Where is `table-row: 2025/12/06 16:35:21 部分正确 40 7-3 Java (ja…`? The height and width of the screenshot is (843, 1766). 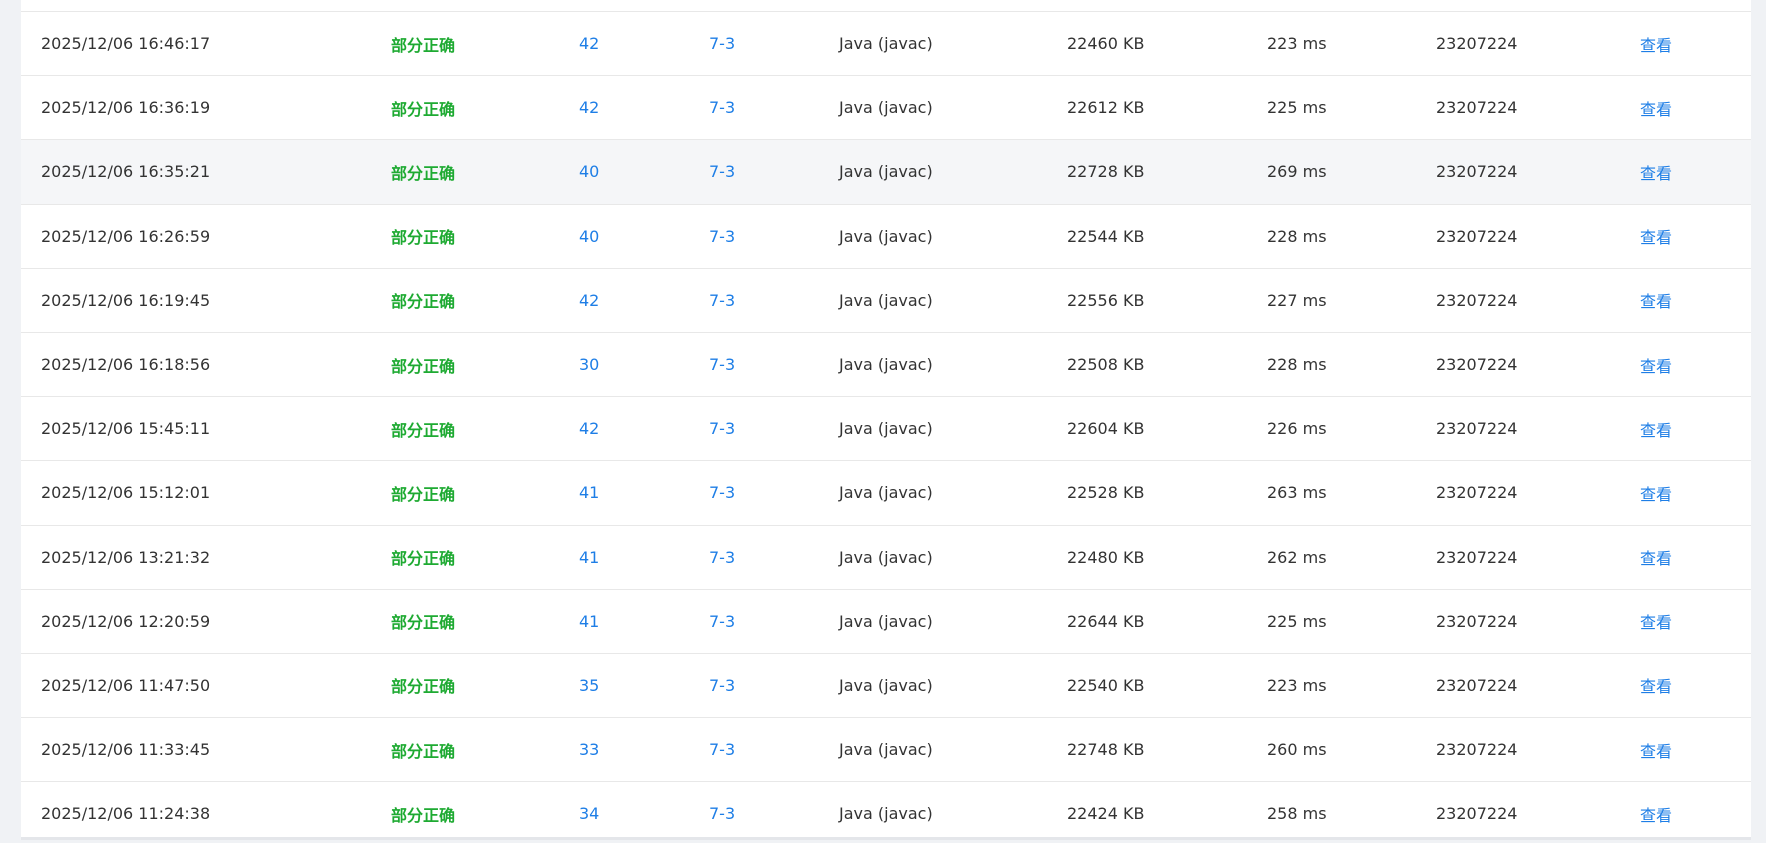 table-row: 2025/12/06 16:35:21 部分正确 40 7-3 Java (ja… is located at coordinates (886, 172).